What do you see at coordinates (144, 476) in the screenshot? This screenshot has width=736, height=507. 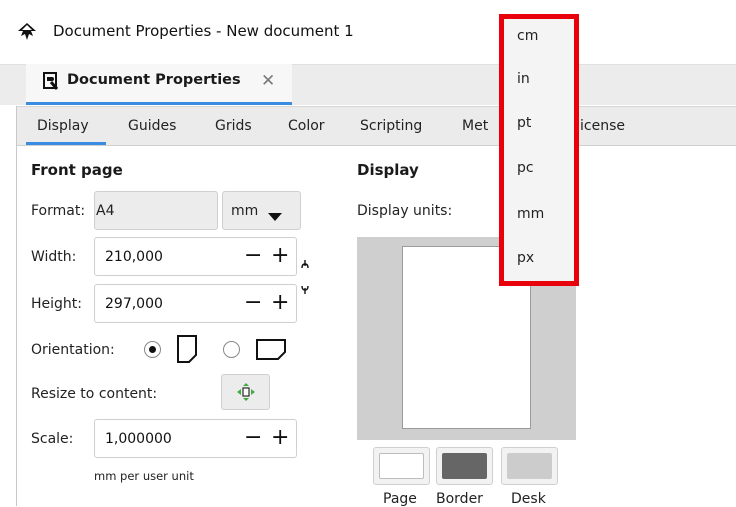 I see `scale-units-hint: mm per user unit` at bounding box center [144, 476].